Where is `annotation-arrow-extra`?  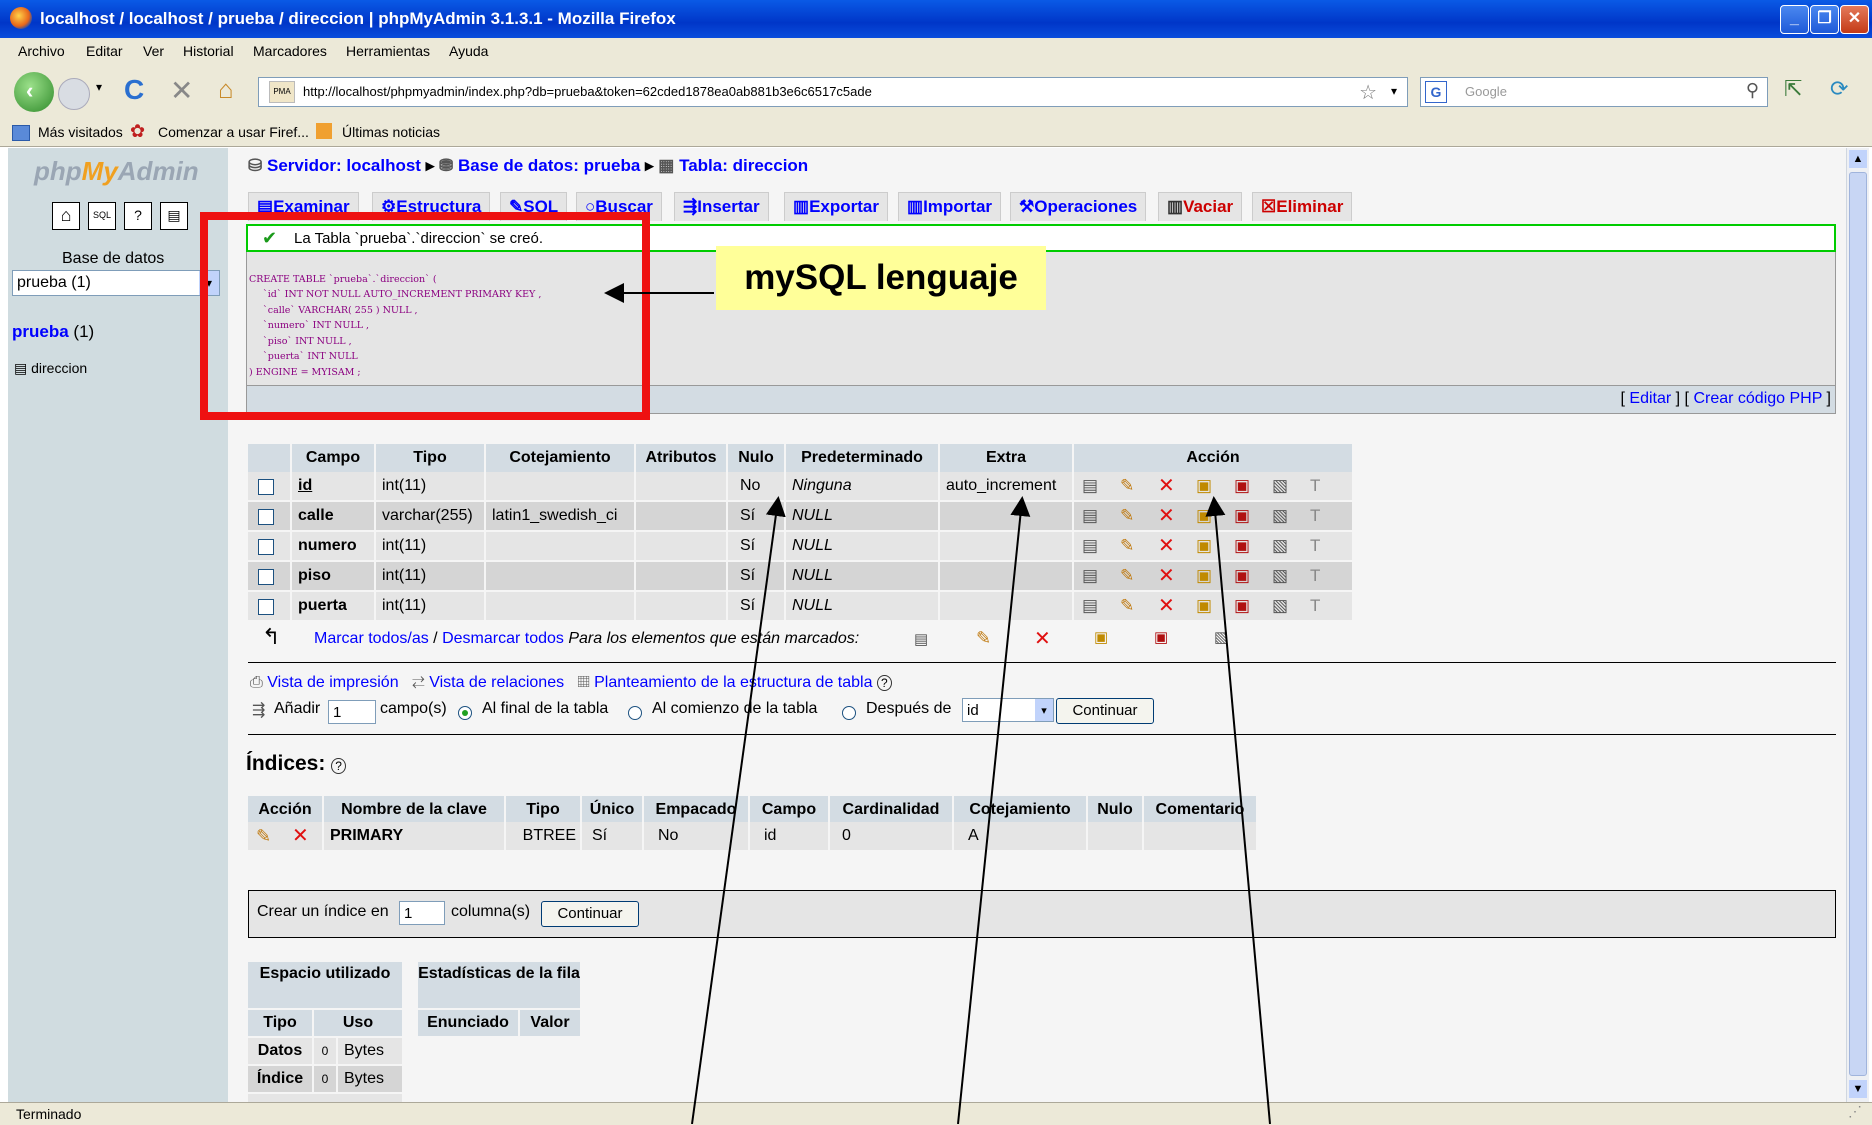
annotation-arrow-extra is located at coordinates (994, 810).